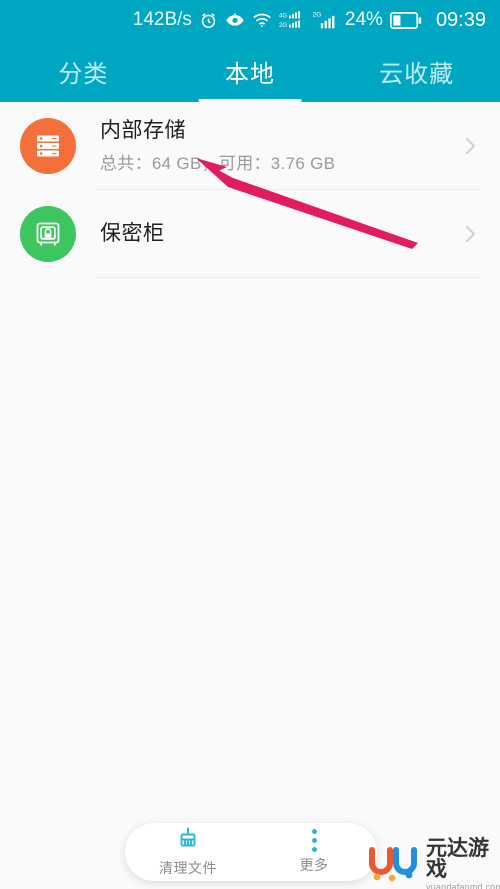 This screenshot has width=500, height=889. I want to click on bottom-button-clean-files: 清理文件, so click(188, 852).